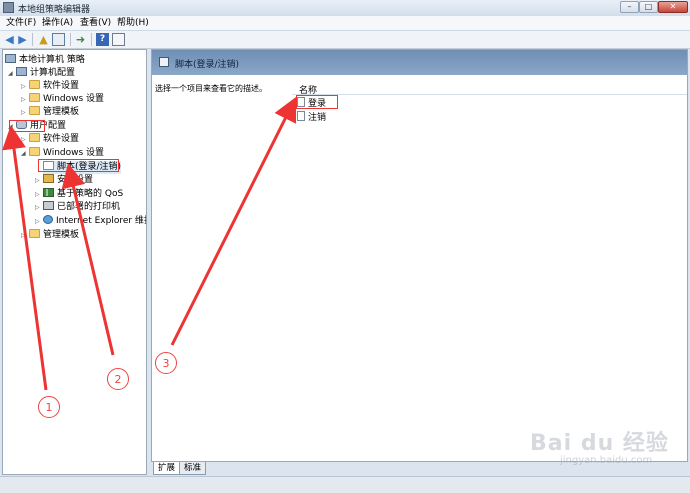  I want to click on forward-icon: ▶, so click(22, 39).